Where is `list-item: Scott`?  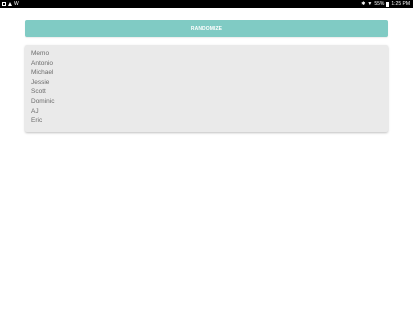 list-item: Scott is located at coordinates (38, 92).